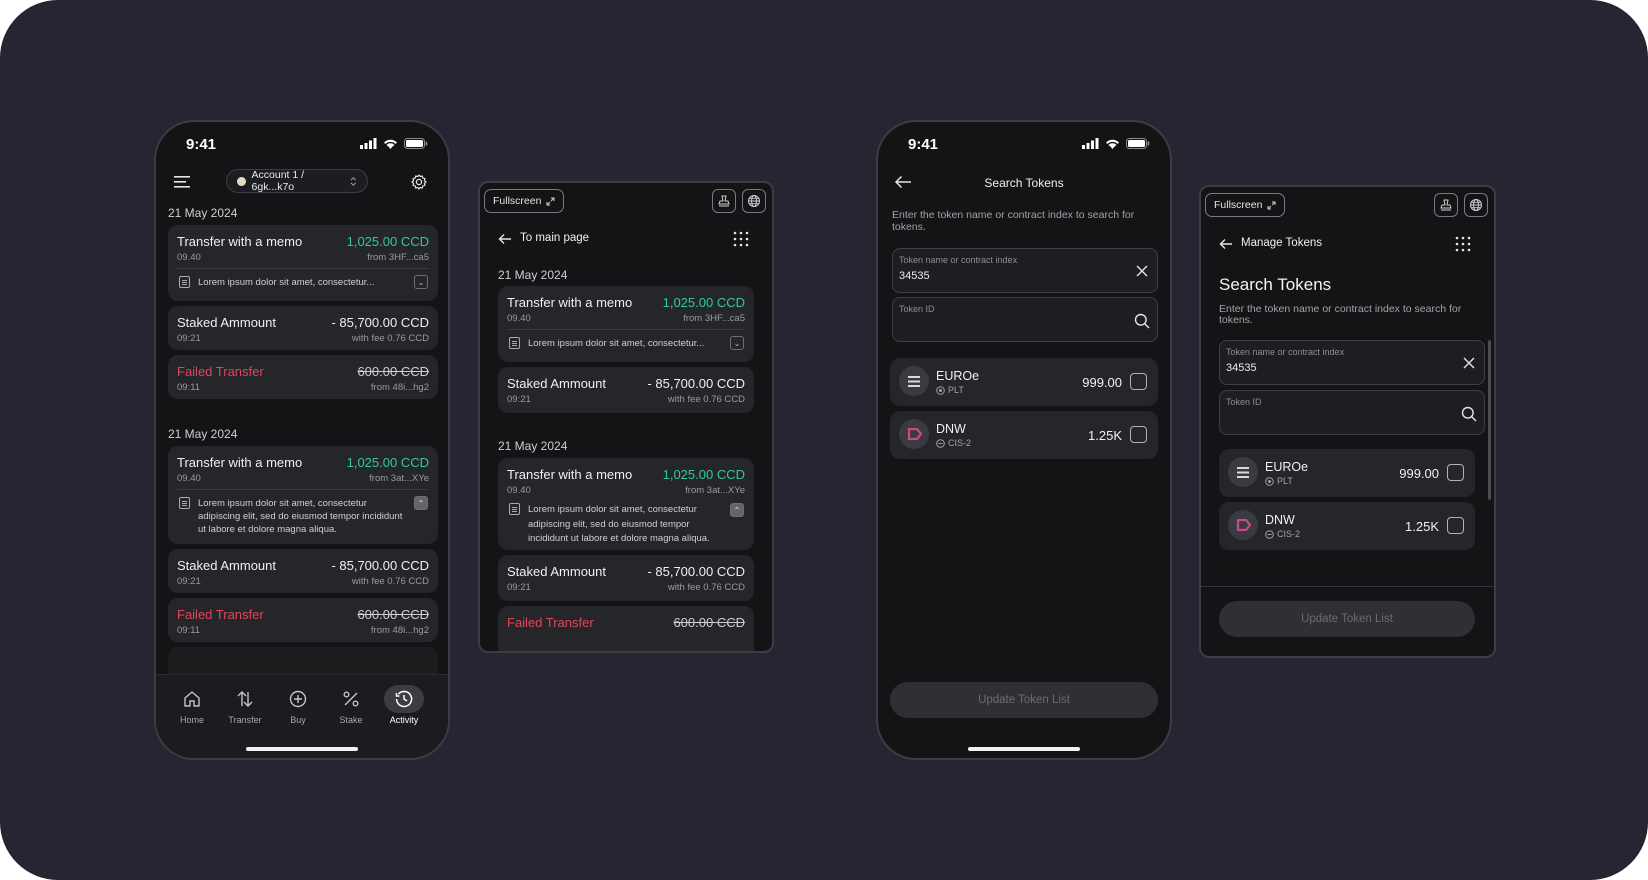 This screenshot has height=880, width=1648. Describe the element at coordinates (302, 144) in the screenshot. I see `status-bar: 9:41` at that location.